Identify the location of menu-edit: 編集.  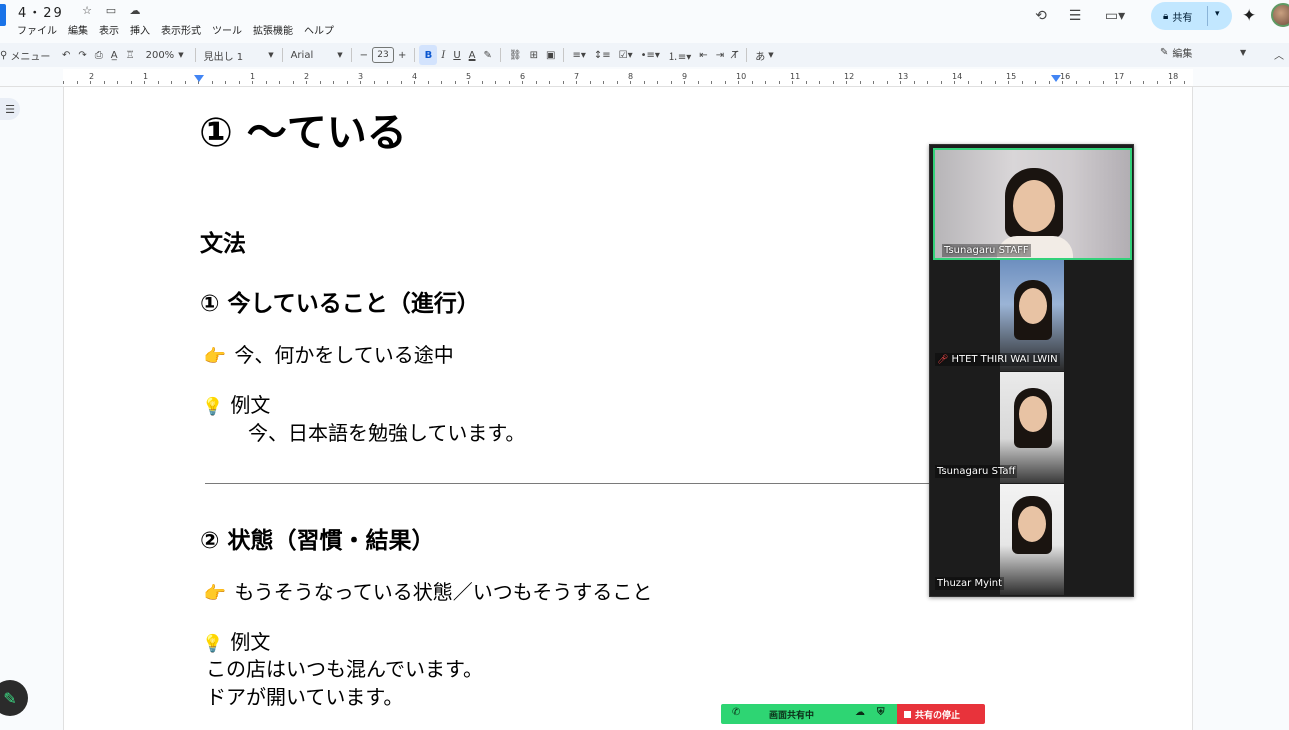
(78, 29).